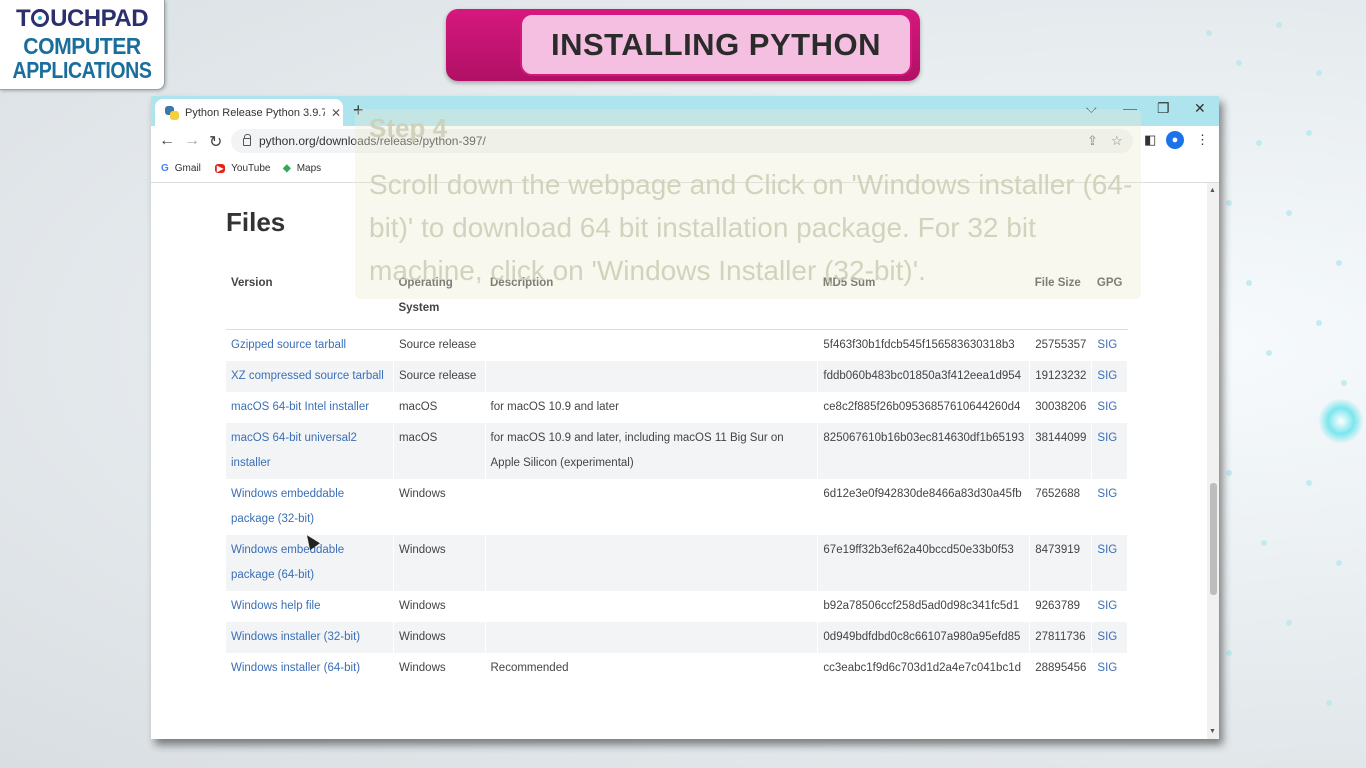 The image size is (1366, 768). I want to click on download-link: XZ compressed source tarball, so click(307, 376).